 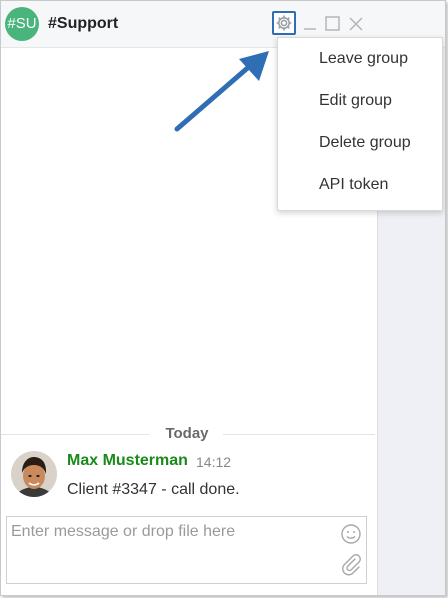 I want to click on minimize-icon, so click(x=310, y=29).